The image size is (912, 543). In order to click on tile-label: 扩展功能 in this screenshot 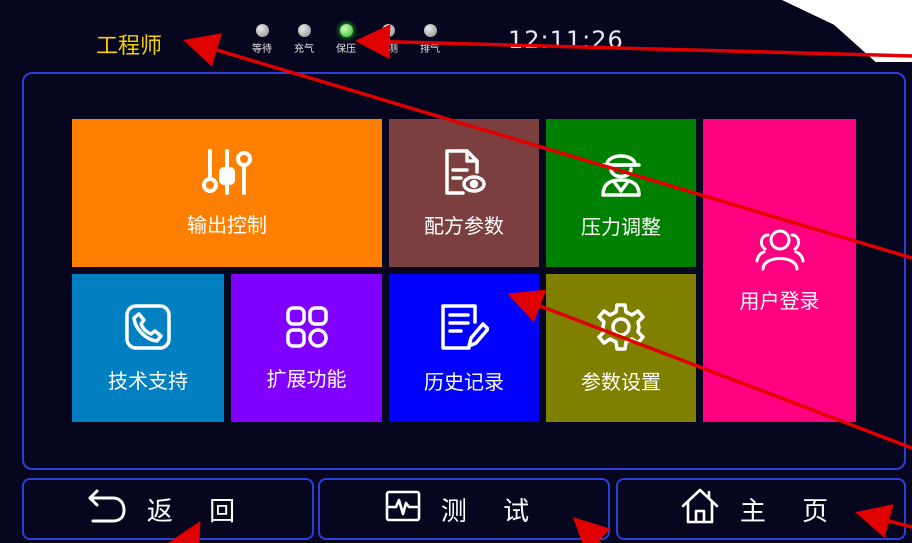, I will do `click(306, 378)`.